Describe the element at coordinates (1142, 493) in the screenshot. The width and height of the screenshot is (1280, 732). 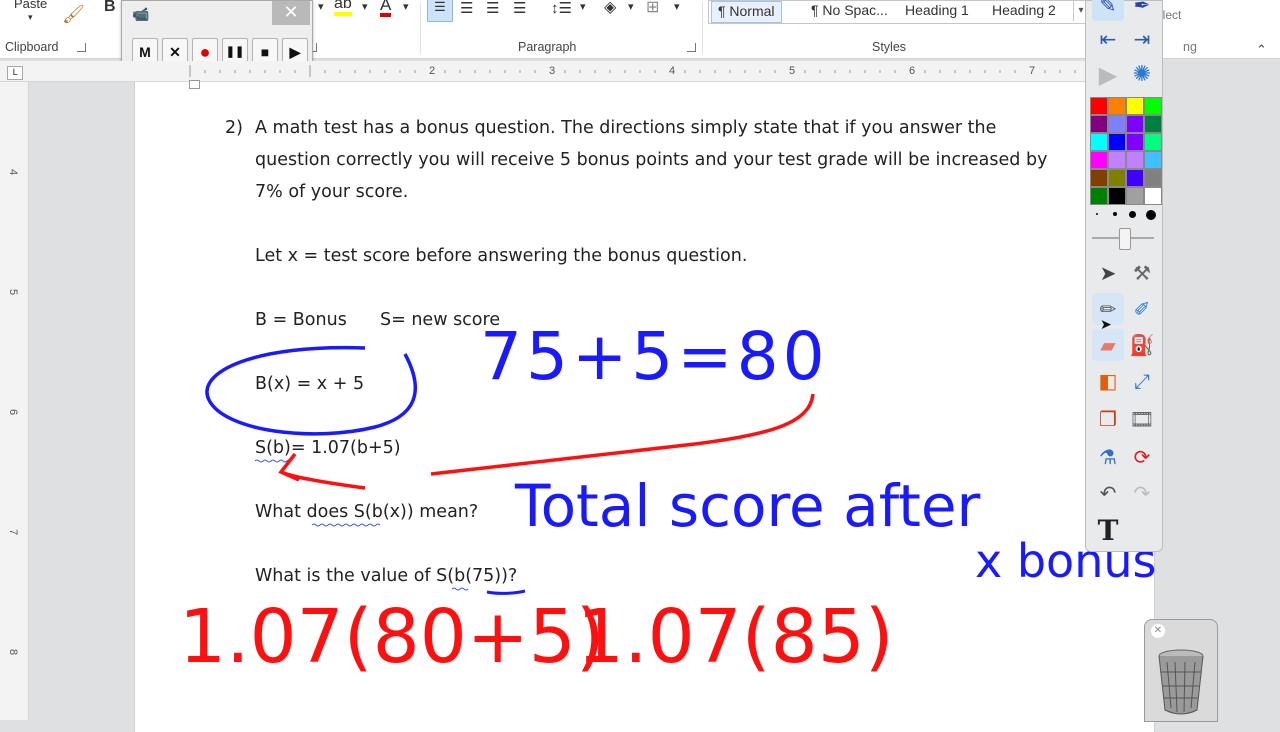
I see `redo-icon: ↷` at that location.